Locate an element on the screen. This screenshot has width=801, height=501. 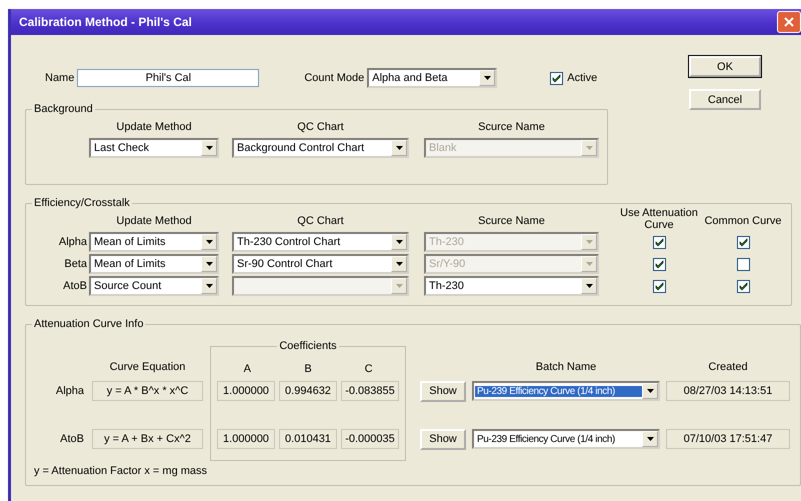
coefficient-field: 0.010431 is located at coordinates (308, 439).